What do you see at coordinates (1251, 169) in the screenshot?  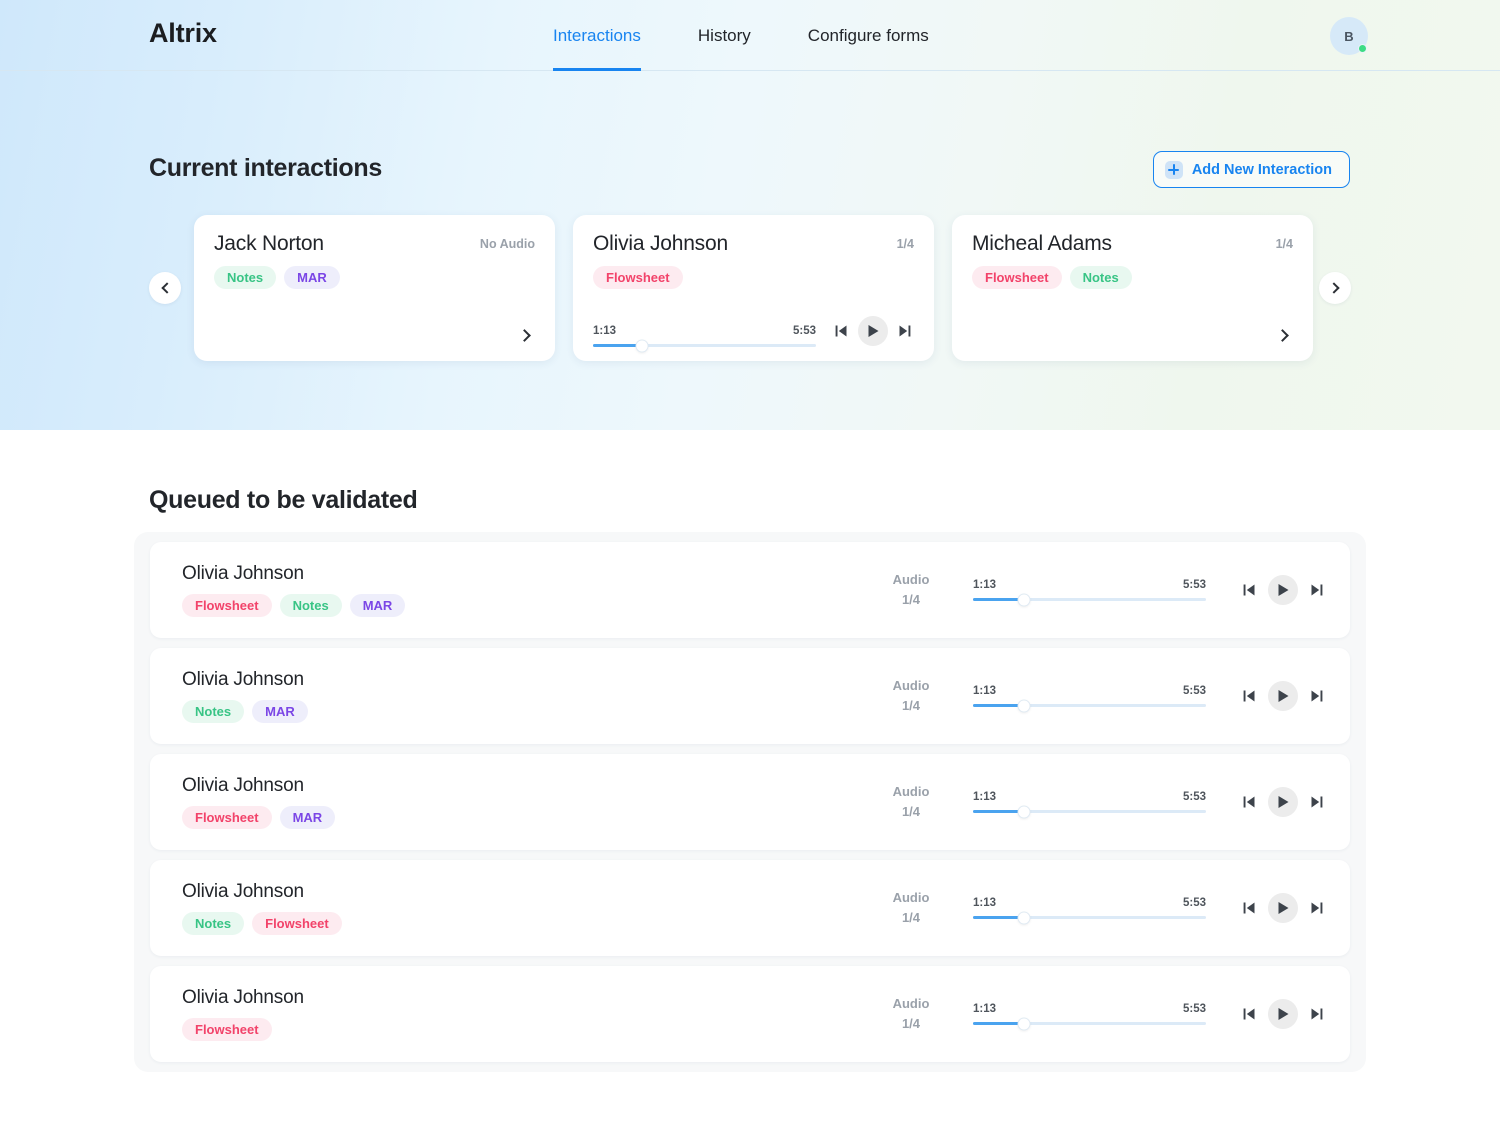 I see `add-new-interaction-button: Add New Interaction` at bounding box center [1251, 169].